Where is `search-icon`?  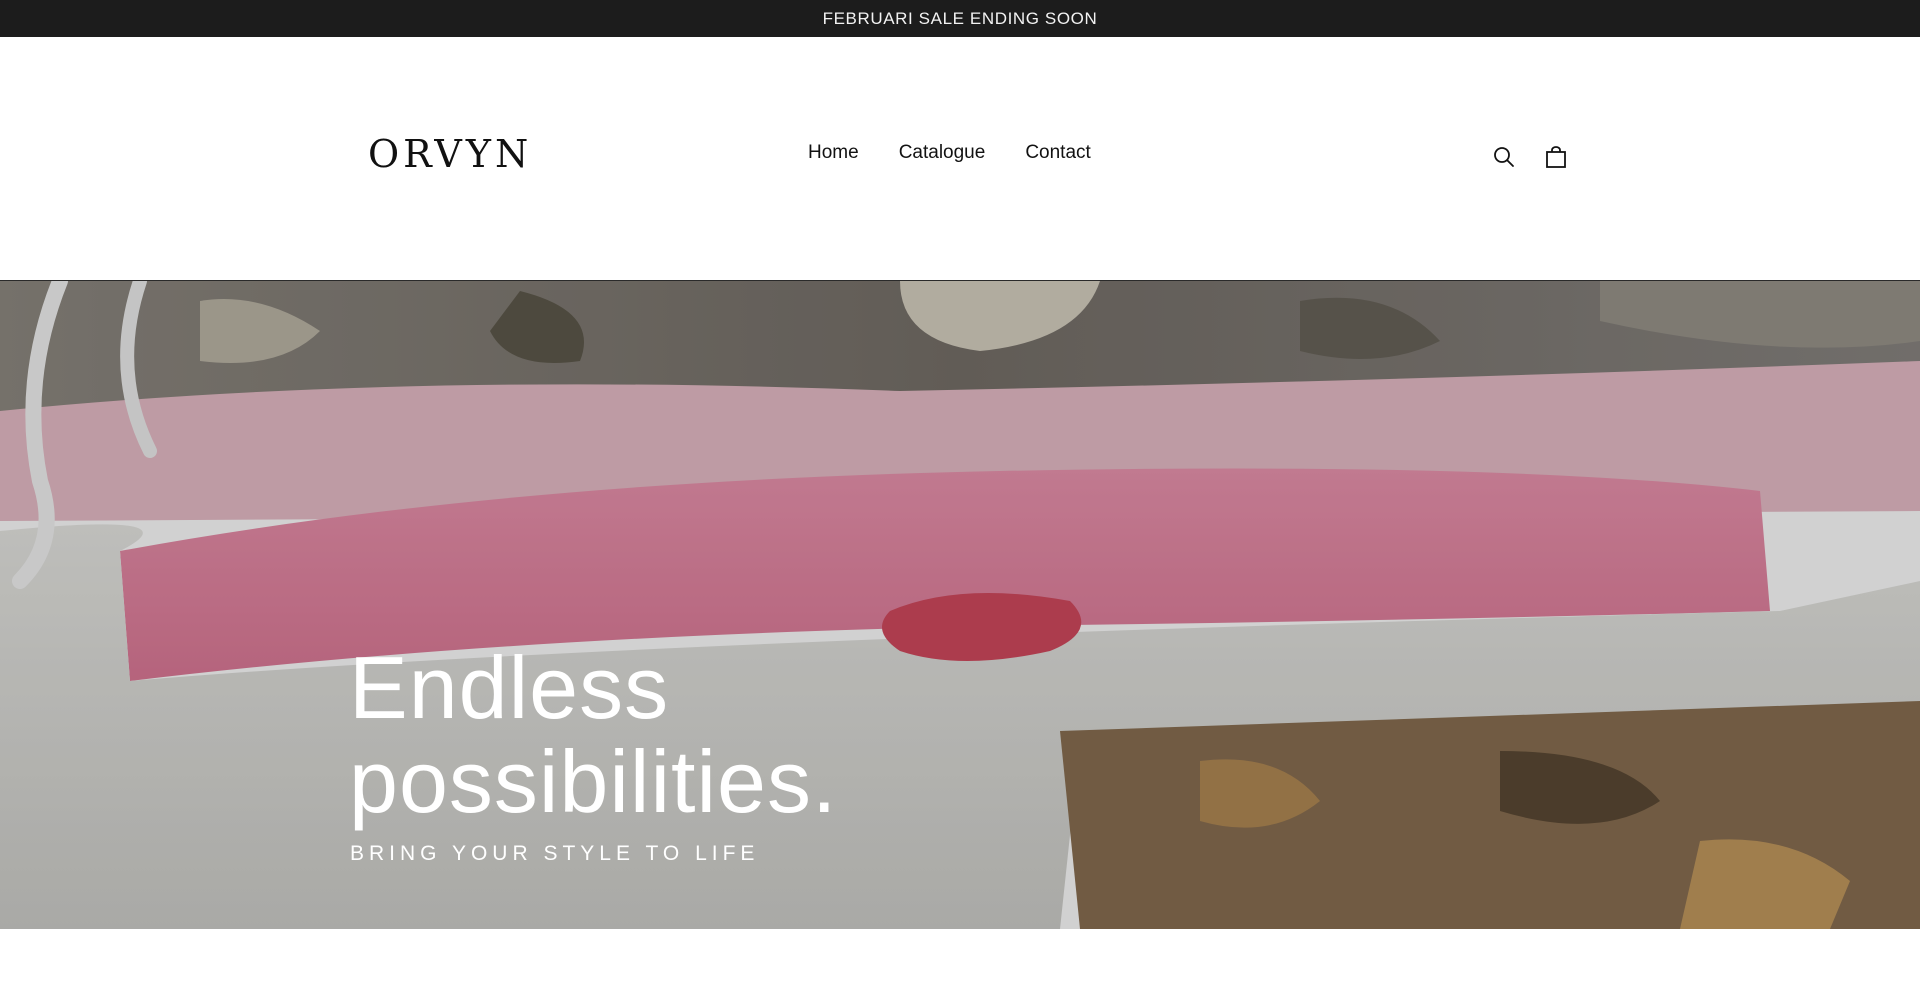
search-icon is located at coordinates (1504, 157).